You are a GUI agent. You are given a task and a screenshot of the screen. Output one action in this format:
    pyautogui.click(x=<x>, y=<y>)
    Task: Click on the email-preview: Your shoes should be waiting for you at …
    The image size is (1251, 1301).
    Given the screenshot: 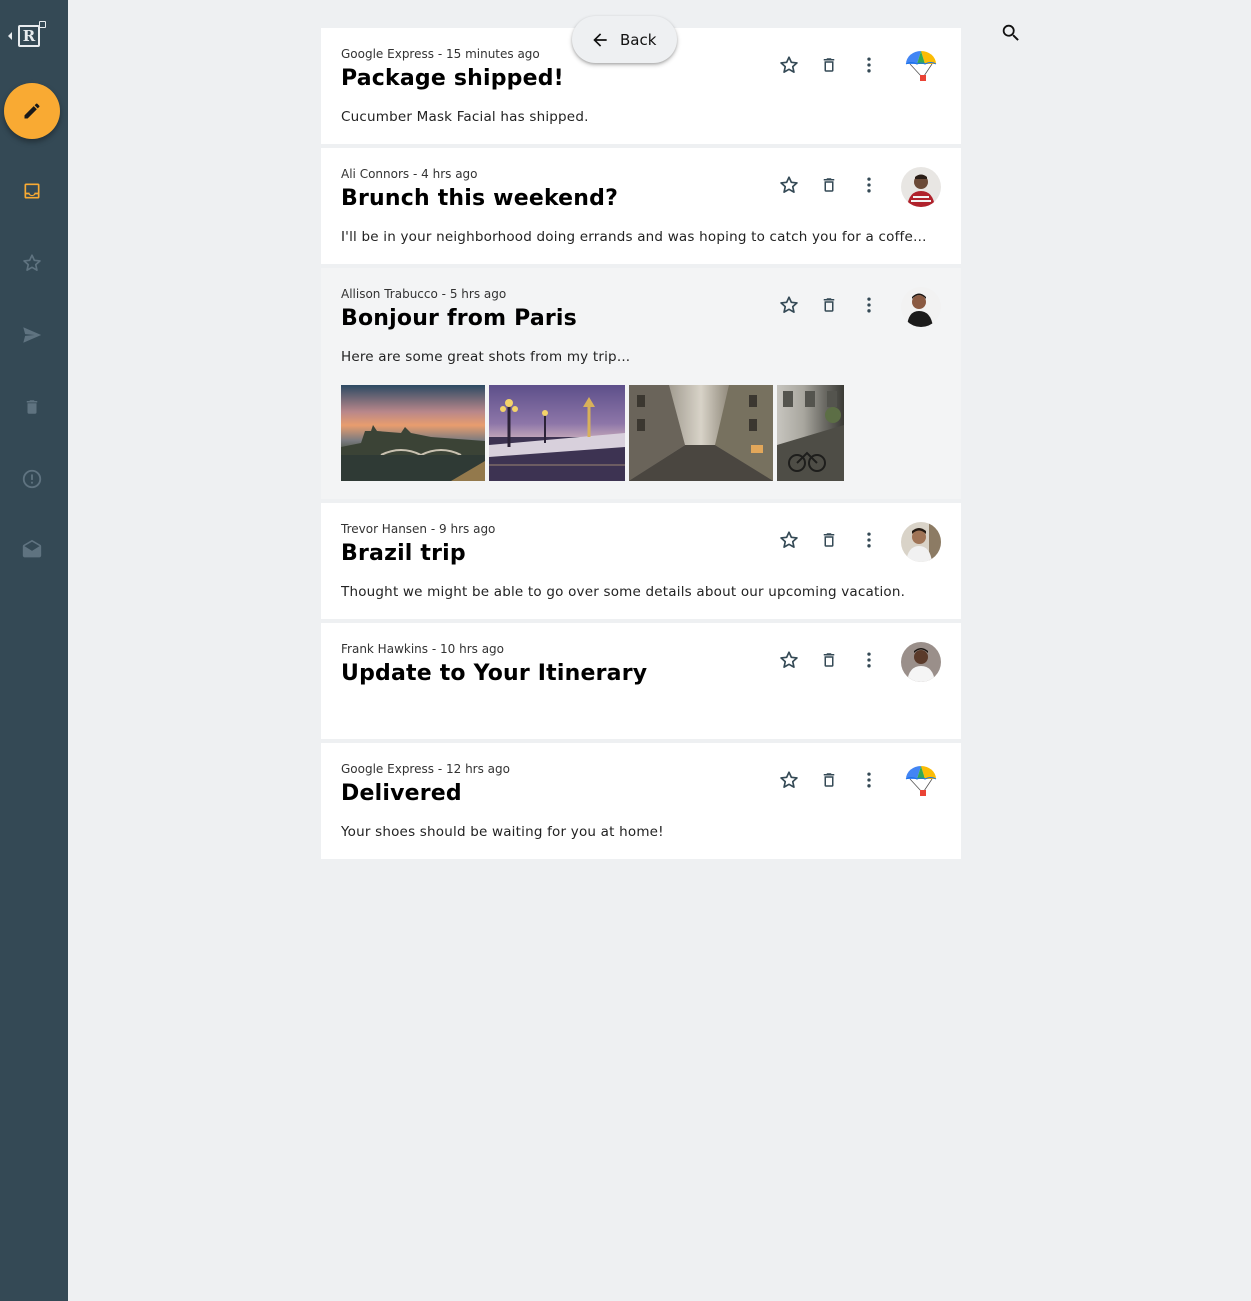 What is the action you would take?
    pyautogui.click(x=502, y=832)
    